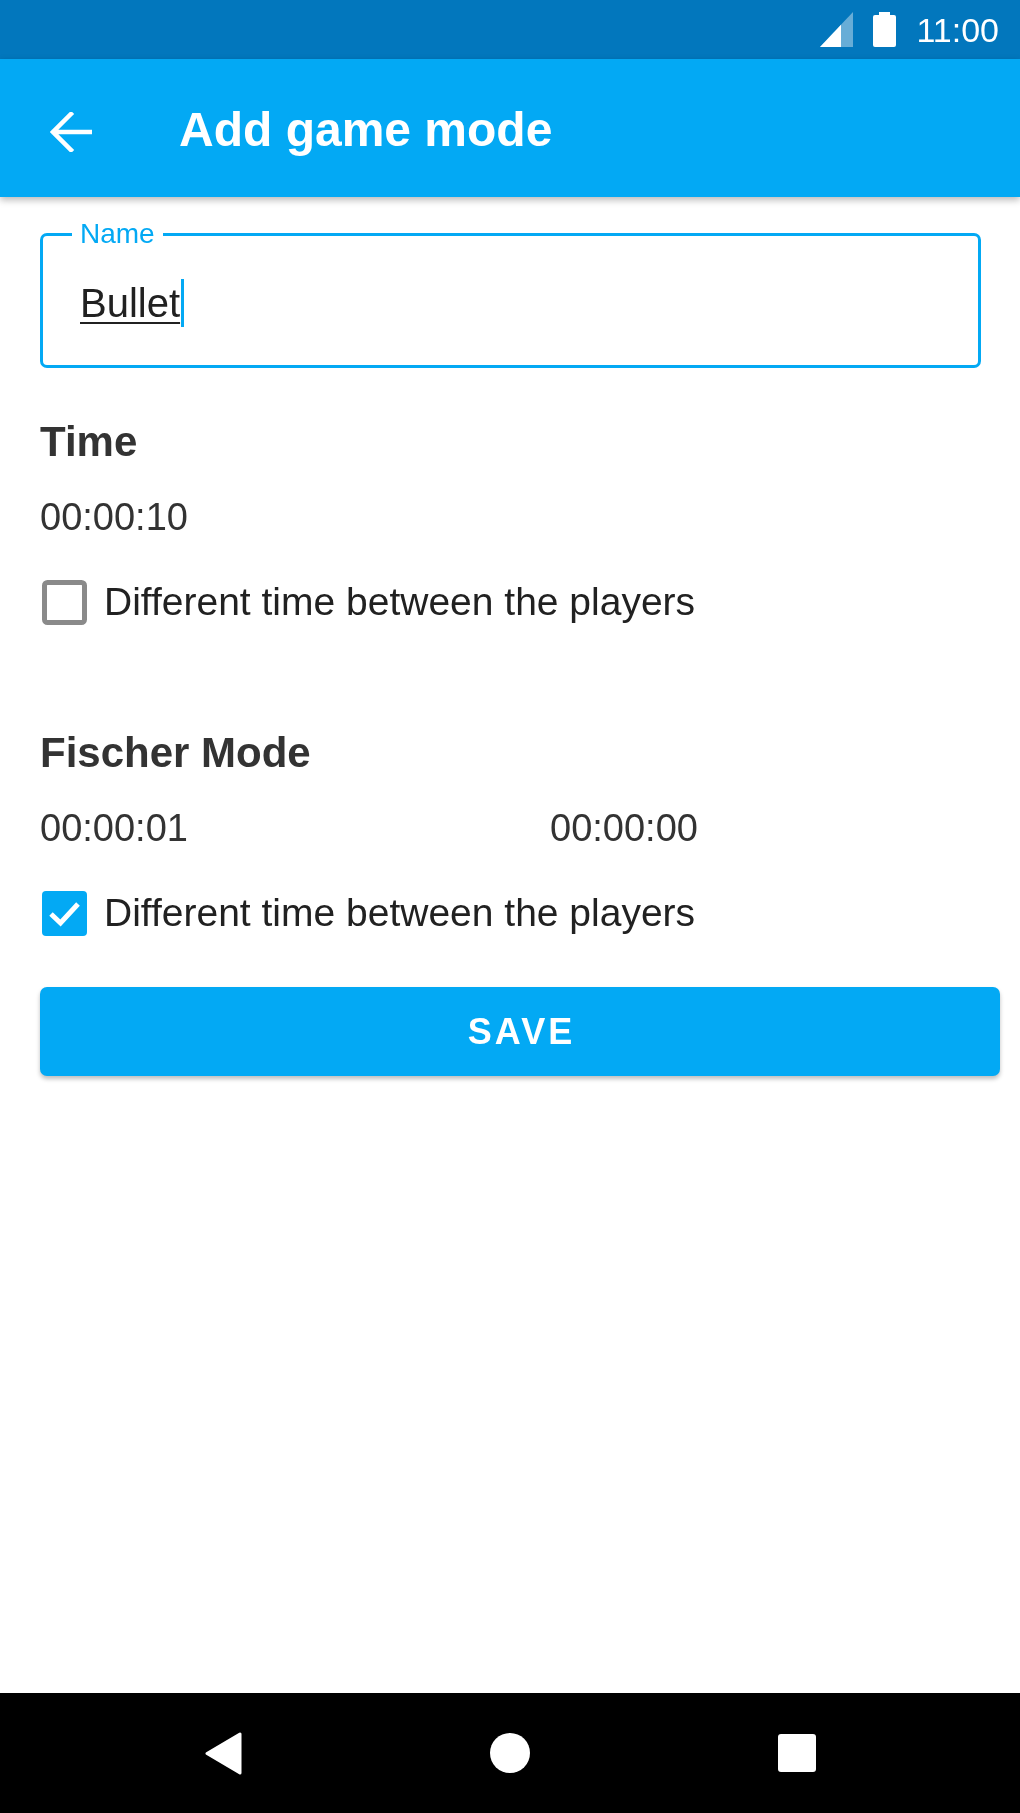 The height and width of the screenshot is (1813, 1020). What do you see at coordinates (885, 29) in the screenshot?
I see `battery-icon` at bounding box center [885, 29].